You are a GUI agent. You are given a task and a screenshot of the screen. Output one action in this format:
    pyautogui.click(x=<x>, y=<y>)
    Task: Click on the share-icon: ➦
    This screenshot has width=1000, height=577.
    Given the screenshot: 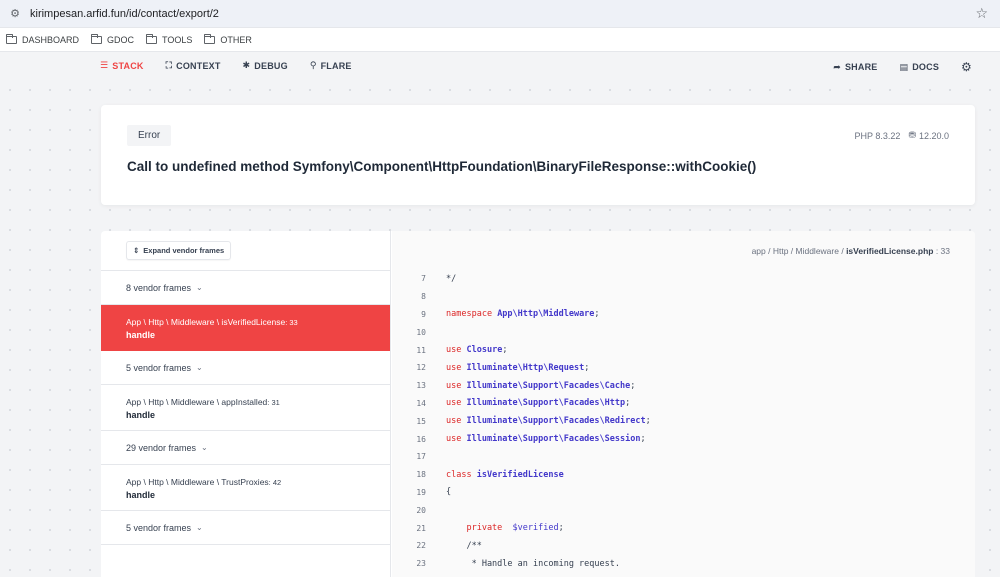 What is the action you would take?
    pyautogui.click(x=837, y=66)
    